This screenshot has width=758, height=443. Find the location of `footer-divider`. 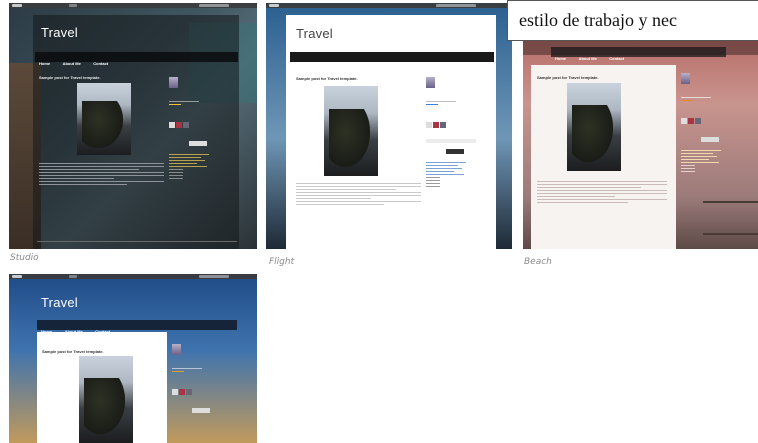

footer-divider is located at coordinates (137, 241).